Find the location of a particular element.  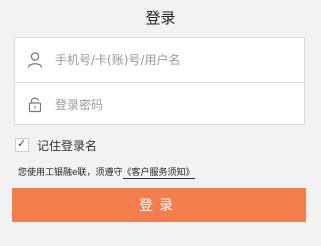

terms-notice-text: 您使用工银融e联，须遵守 is located at coordinates (70, 173).